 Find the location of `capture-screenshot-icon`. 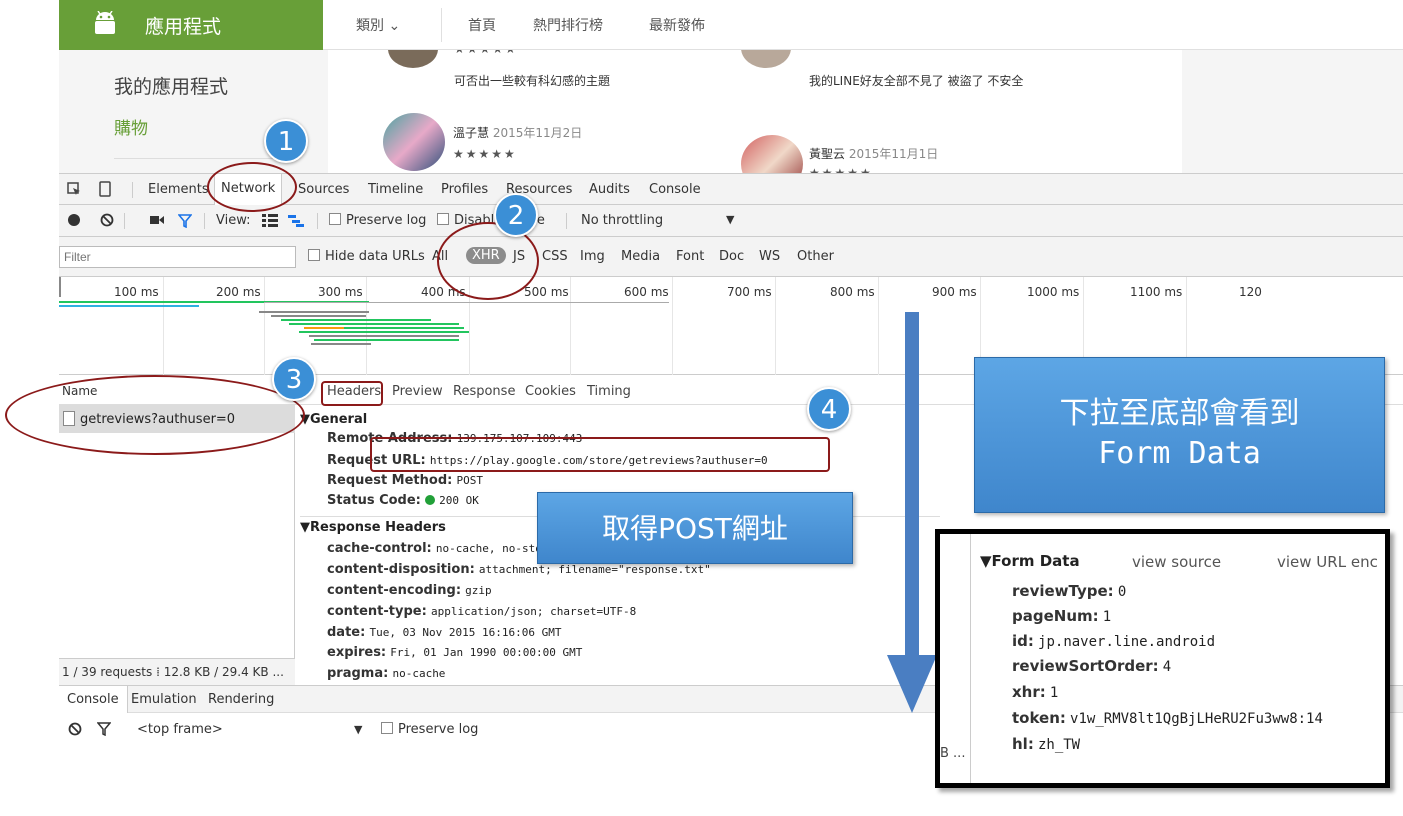

capture-screenshot-icon is located at coordinates (157, 220).